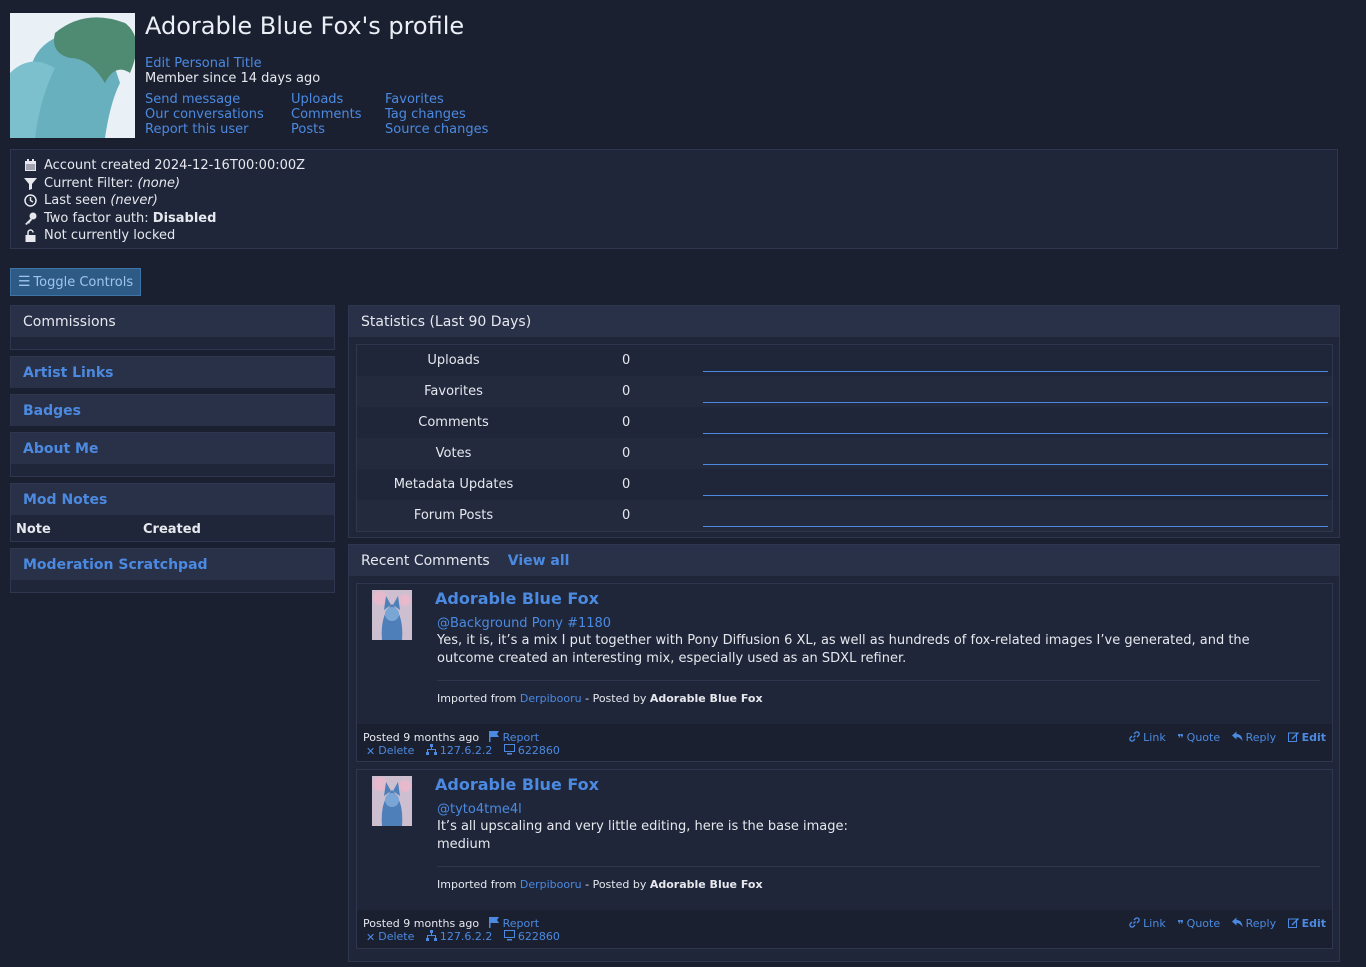  Describe the element at coordinates (524, 623) in the screenshot. I see `comment-mention: @Background Pony #1180` at that location.